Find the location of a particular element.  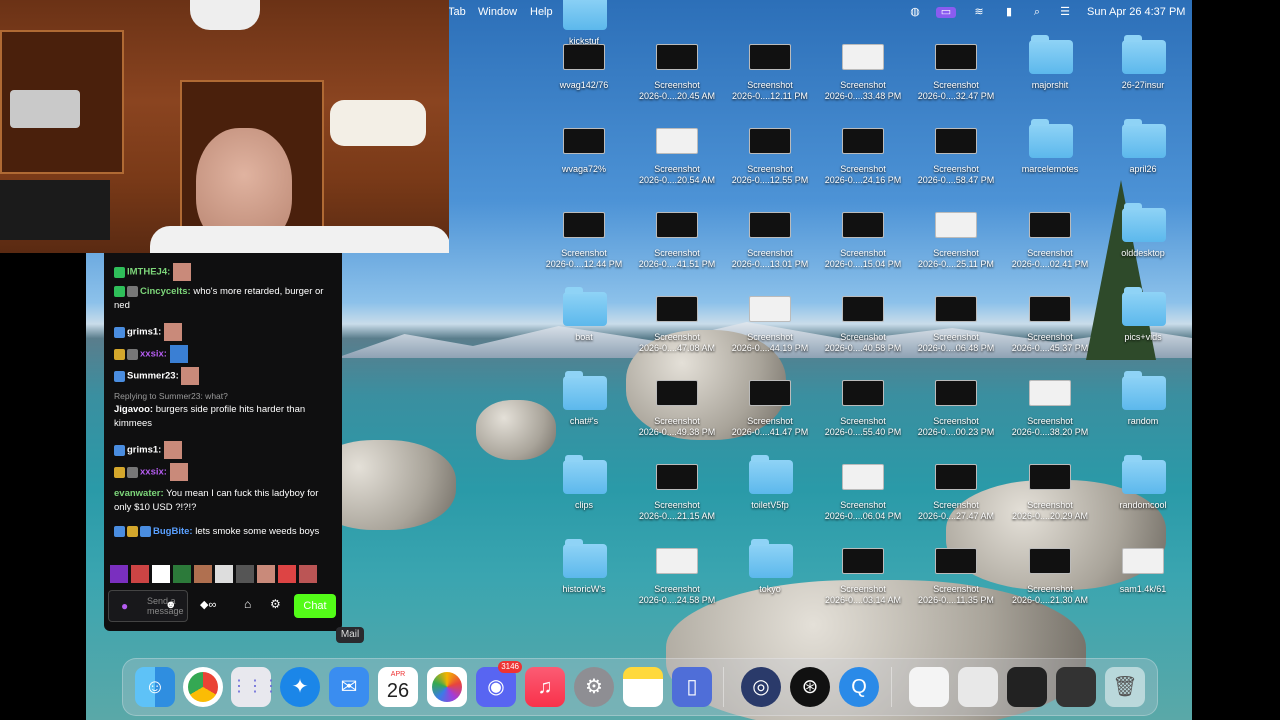

desktop-file: Screenshot 2026-0....41.47 PM is located at coordinates (770, 409).